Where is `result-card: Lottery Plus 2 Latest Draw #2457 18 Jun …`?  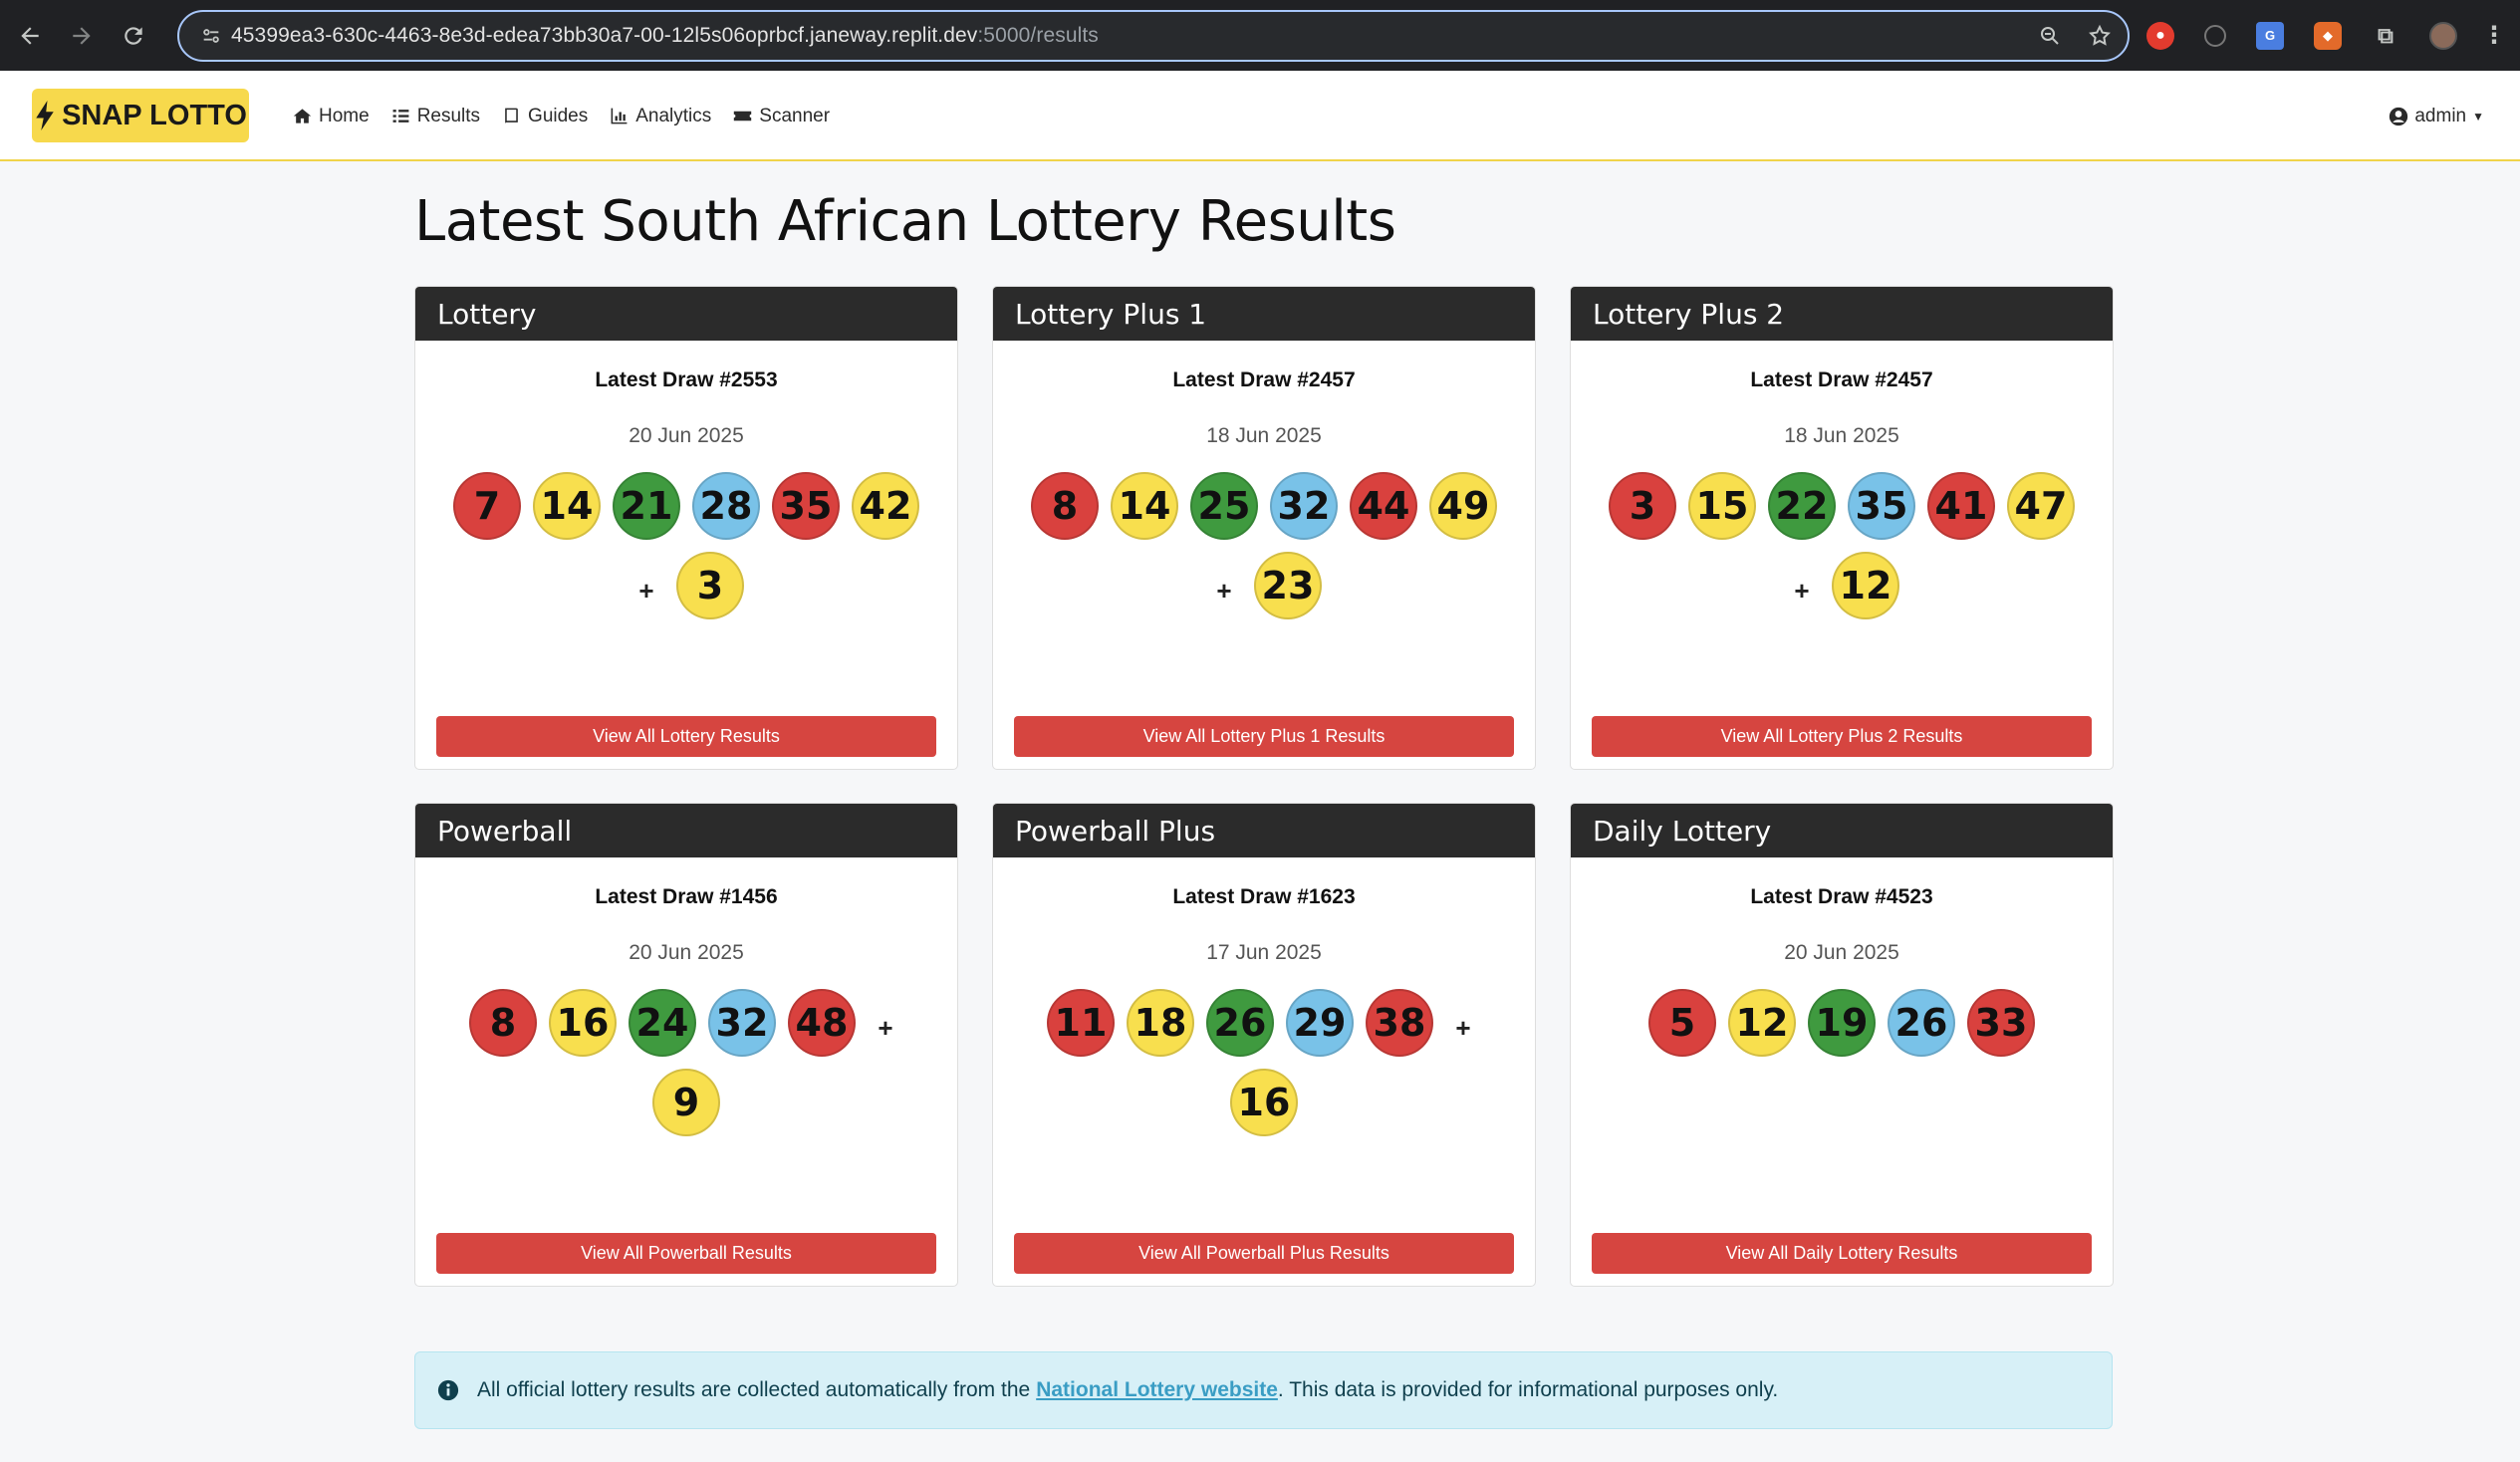
result-card: Lottery Plus 2 Latest Draw #2457 18 Jun … is located at coordinates (1842, 528).